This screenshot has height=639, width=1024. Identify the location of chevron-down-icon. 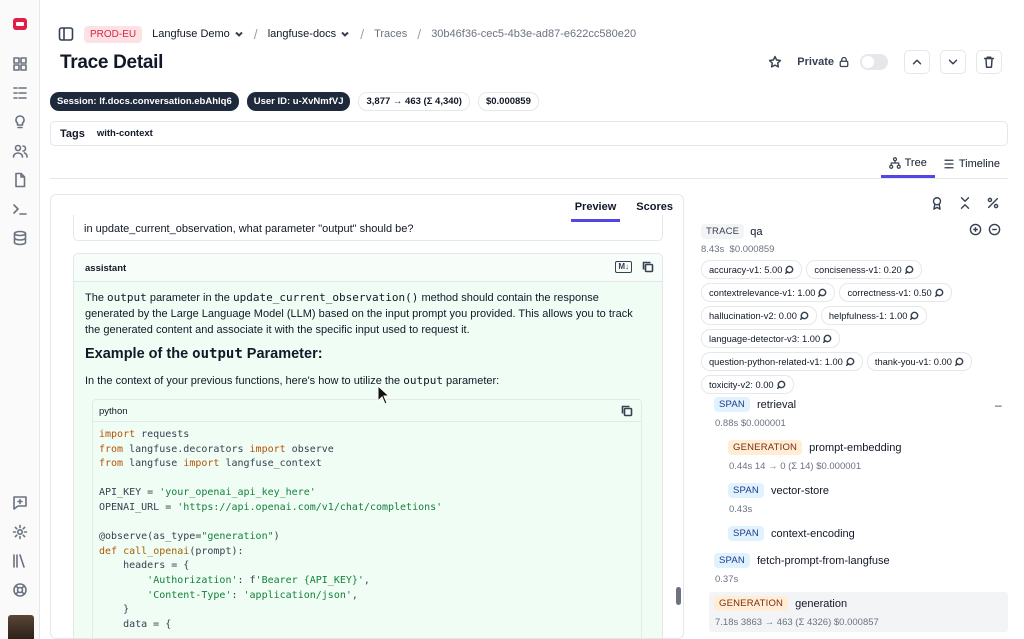
(345, 34).